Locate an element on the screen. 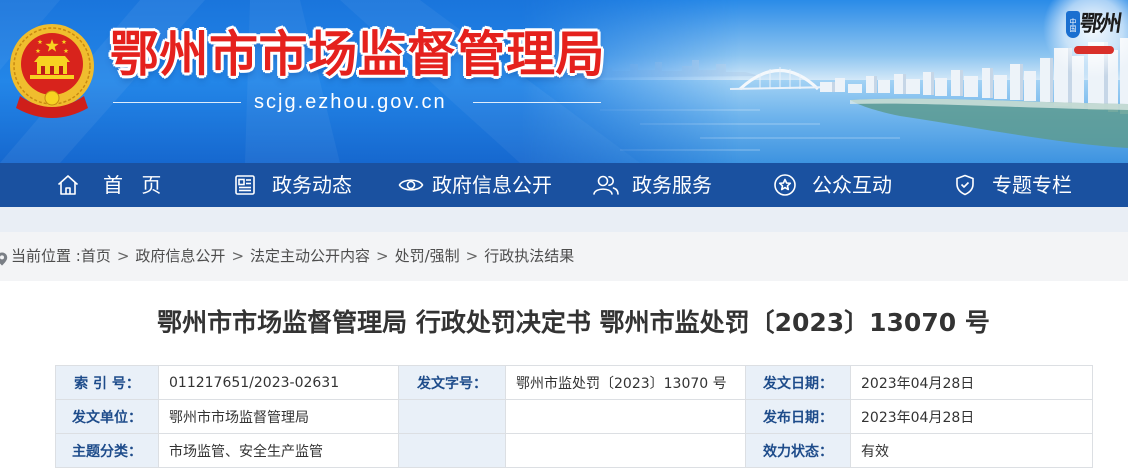 The width and height of the screenshot is (1128, 468). url-divider-left is located at coordinates (177, 102).